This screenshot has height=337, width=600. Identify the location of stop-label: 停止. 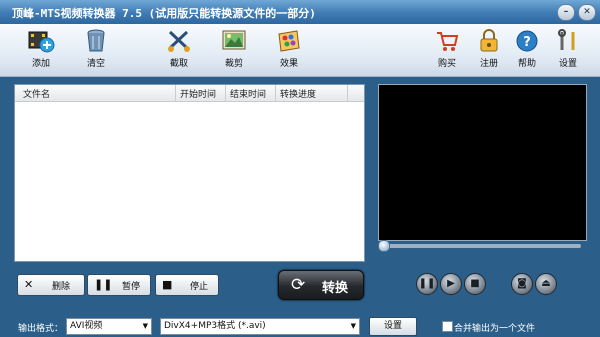
(199, 287).